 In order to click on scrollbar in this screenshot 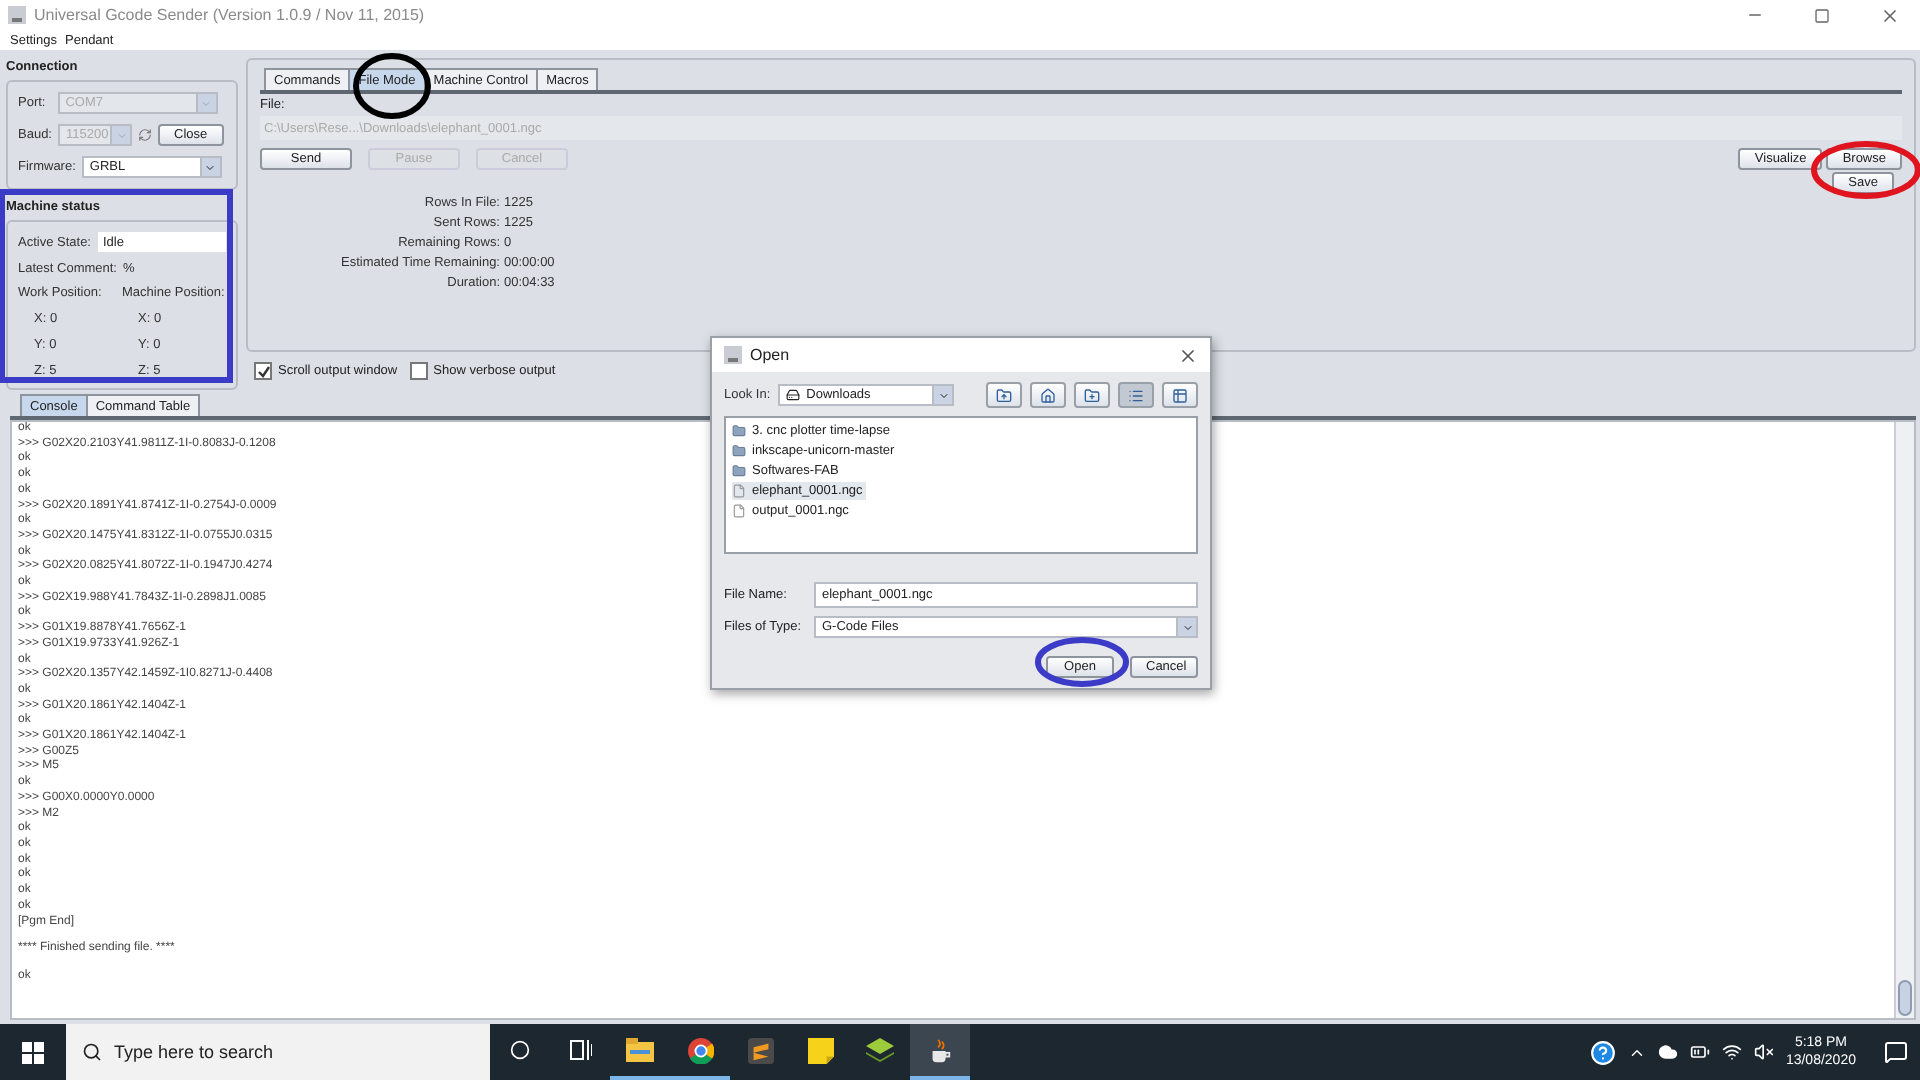, I will do `click(1904, 720)`.